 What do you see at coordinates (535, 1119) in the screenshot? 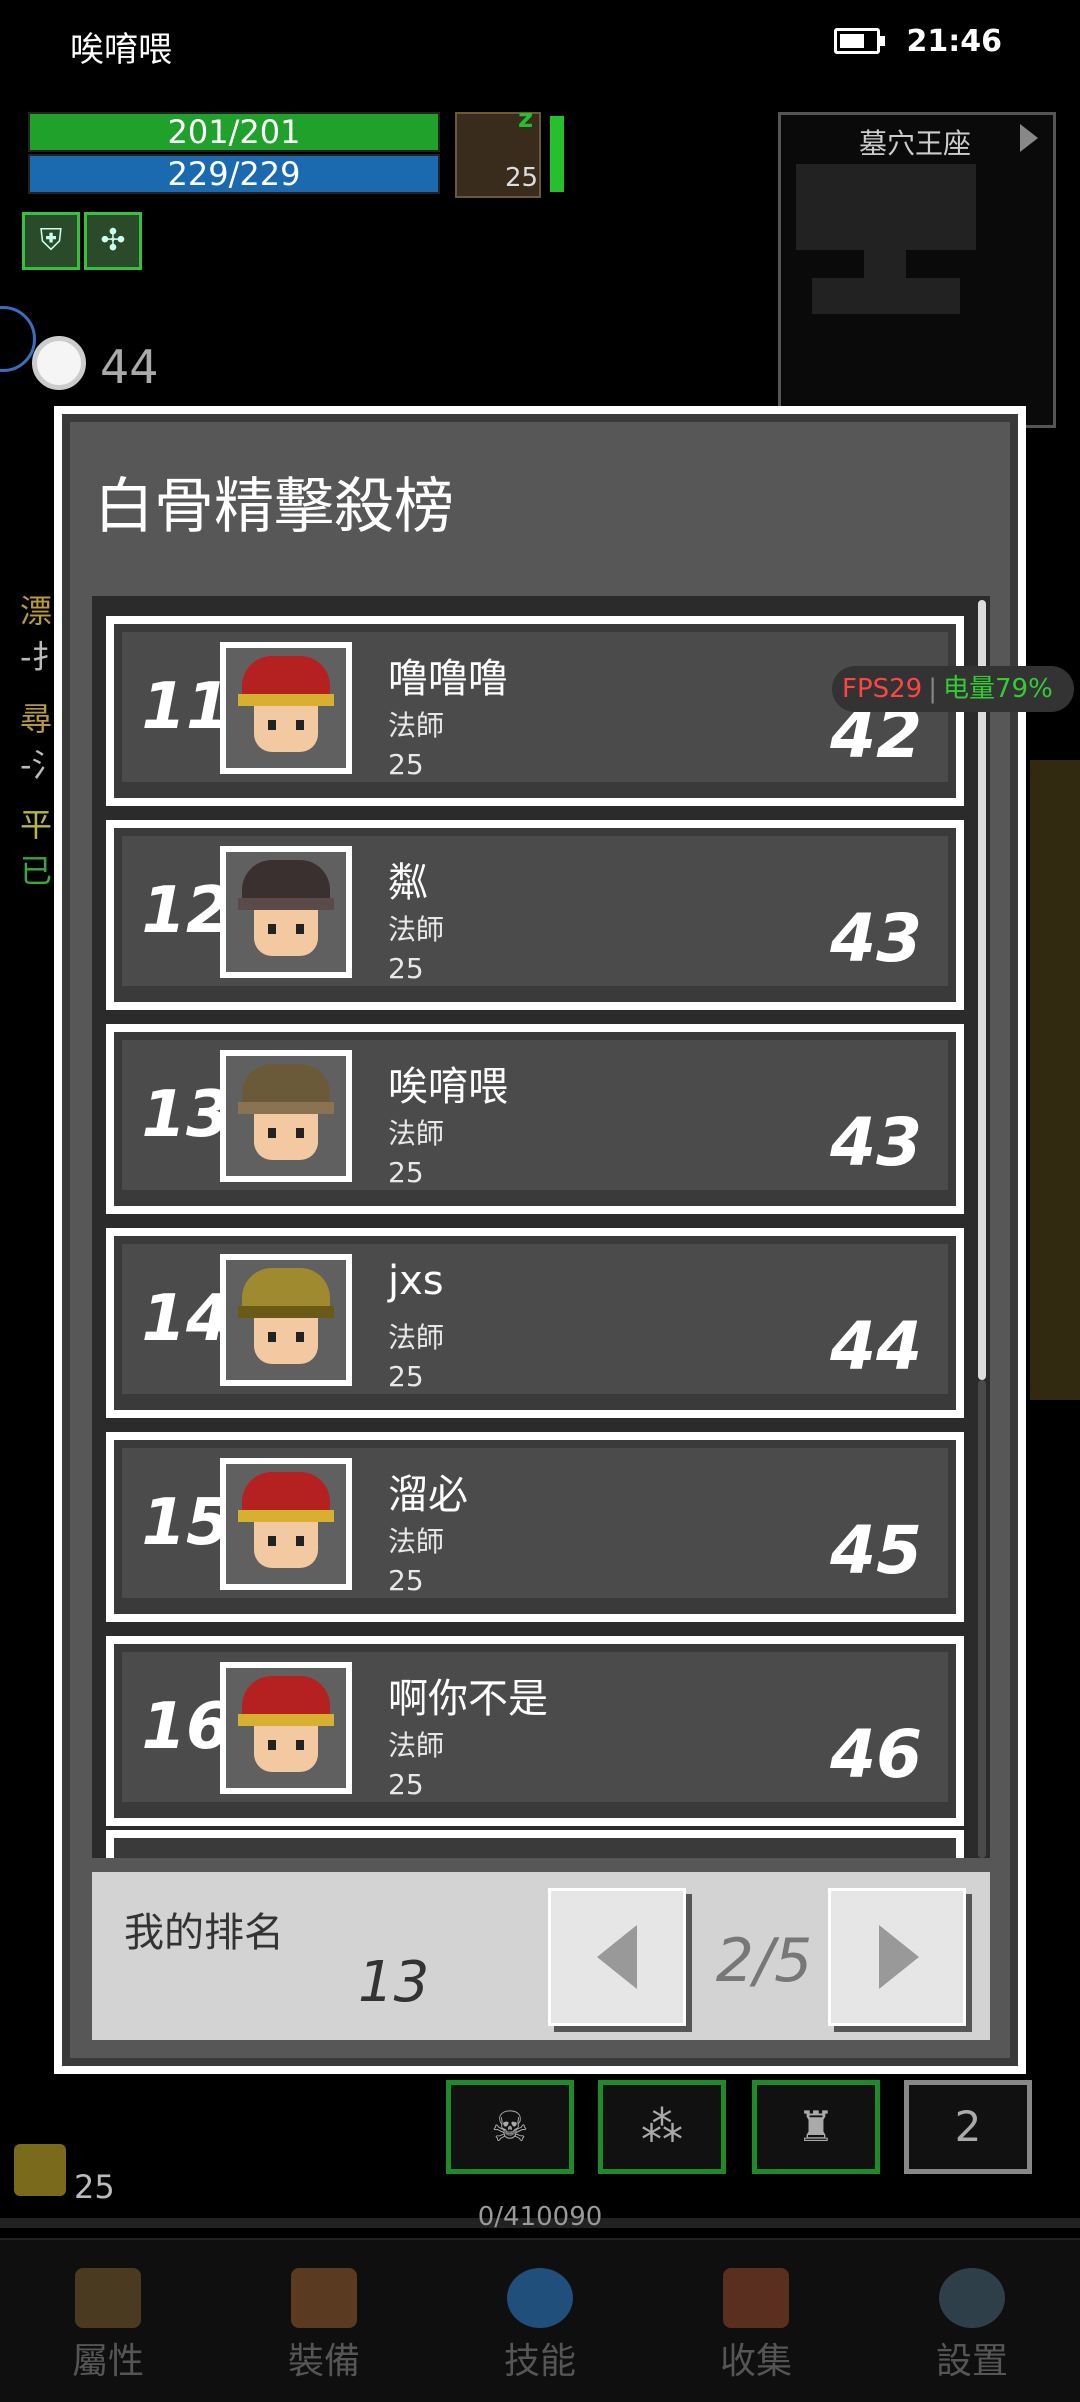
I see `leaderboard-row: 13 唉唷喂 法師 25 43` at bounding box center [535, 1119].